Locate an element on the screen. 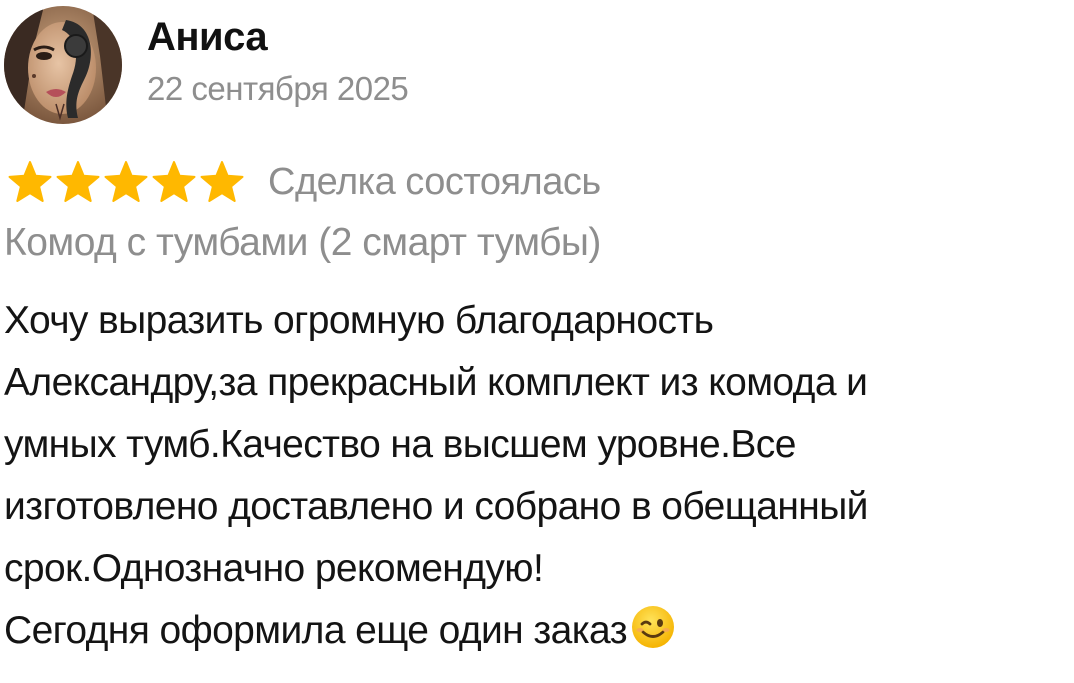 The width and height of the screenshot is (1074, 683). review-text-line: срок.Однозначно рекомендую! is located at coordinates (274, 568).